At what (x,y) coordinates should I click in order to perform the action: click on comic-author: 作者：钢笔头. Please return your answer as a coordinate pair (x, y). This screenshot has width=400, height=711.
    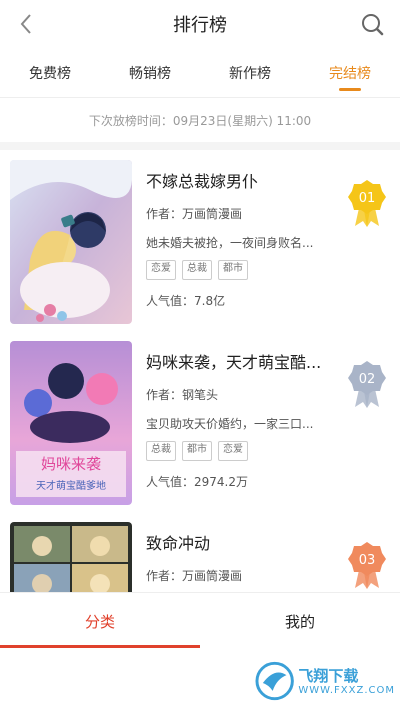
    Looking at the image, I should click on (182, 395).